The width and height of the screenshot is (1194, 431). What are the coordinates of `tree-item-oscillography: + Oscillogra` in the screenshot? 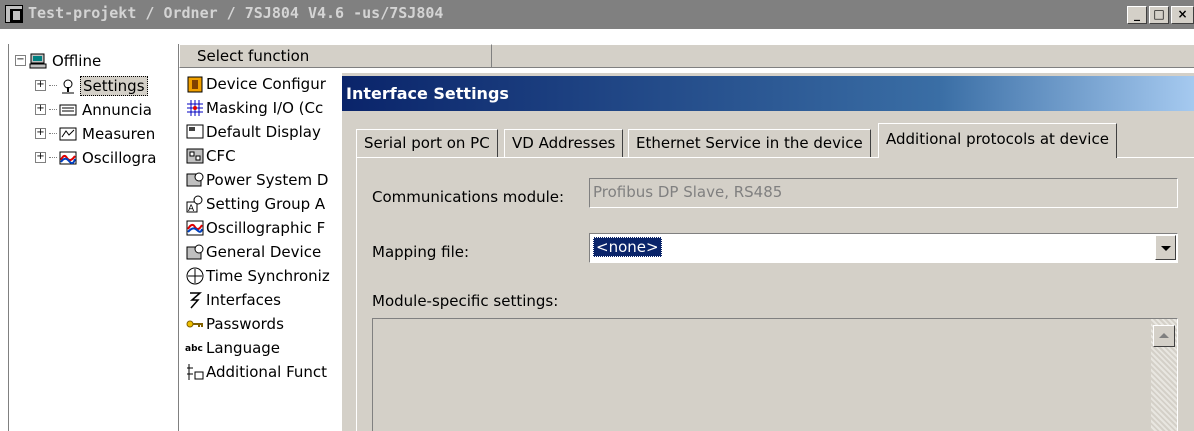 It's located at (96, 157).